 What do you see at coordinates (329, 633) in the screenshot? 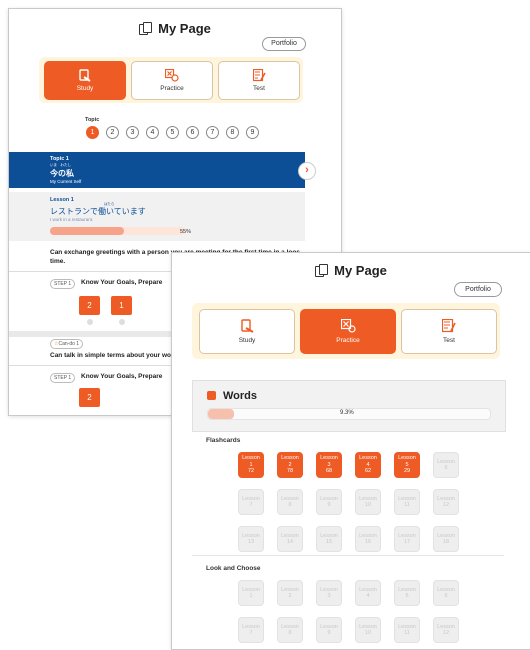
I see `lesson-tile-number: 9` at bounding box center [329, 633].